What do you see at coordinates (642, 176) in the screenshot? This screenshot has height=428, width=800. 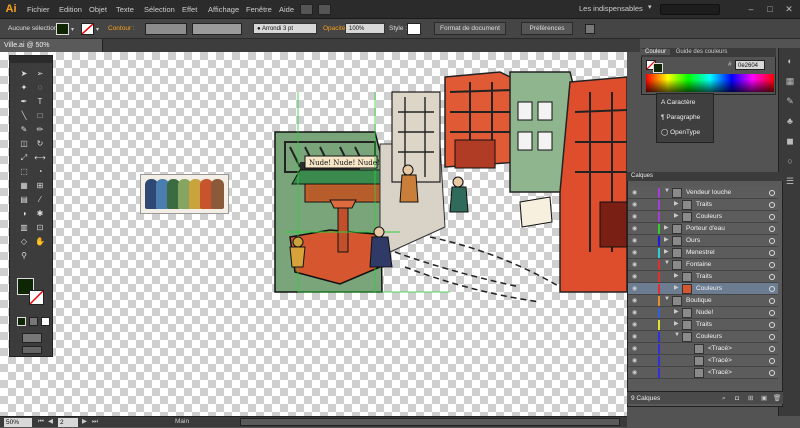 I see `tab-calques: Calques` at bounding box center [642, 176].